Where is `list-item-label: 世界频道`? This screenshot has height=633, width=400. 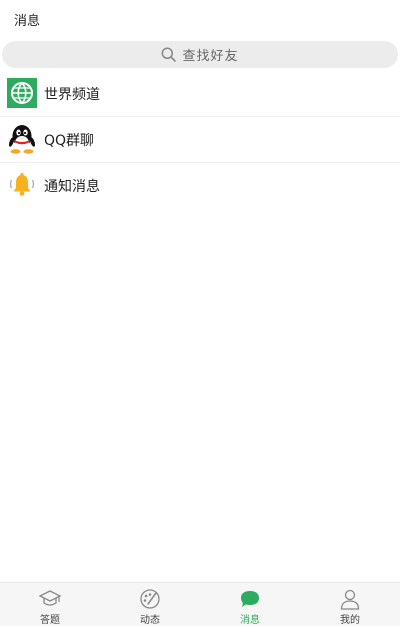 list-item-label: 世界频道 is located at coordinates (72, 95).